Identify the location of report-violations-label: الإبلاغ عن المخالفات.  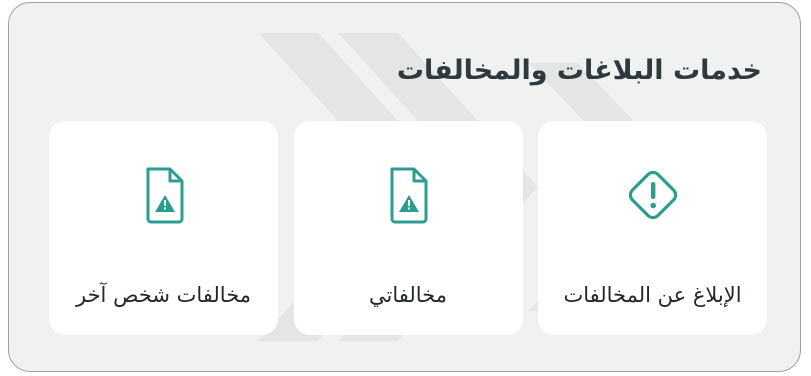
(652, 295).